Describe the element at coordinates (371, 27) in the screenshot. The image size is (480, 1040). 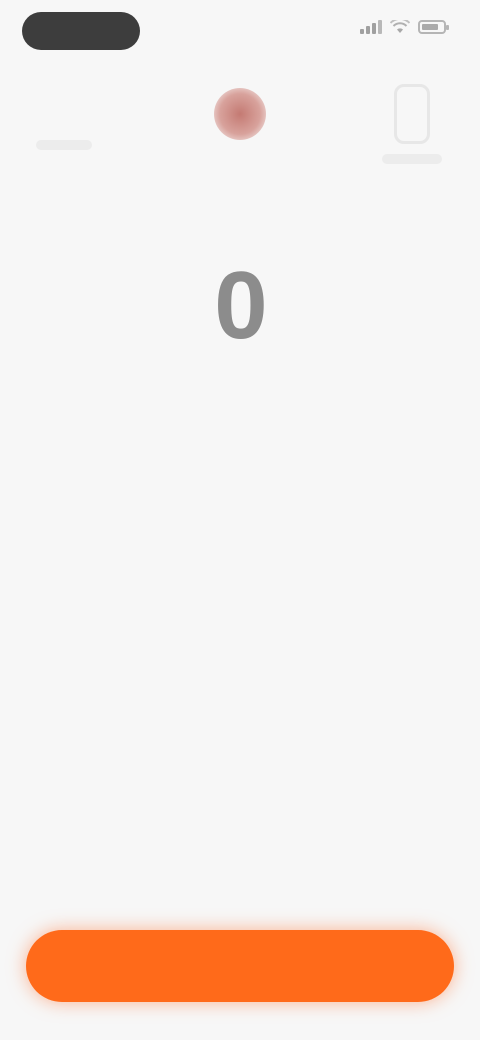
I see `signal-icon` at that location.